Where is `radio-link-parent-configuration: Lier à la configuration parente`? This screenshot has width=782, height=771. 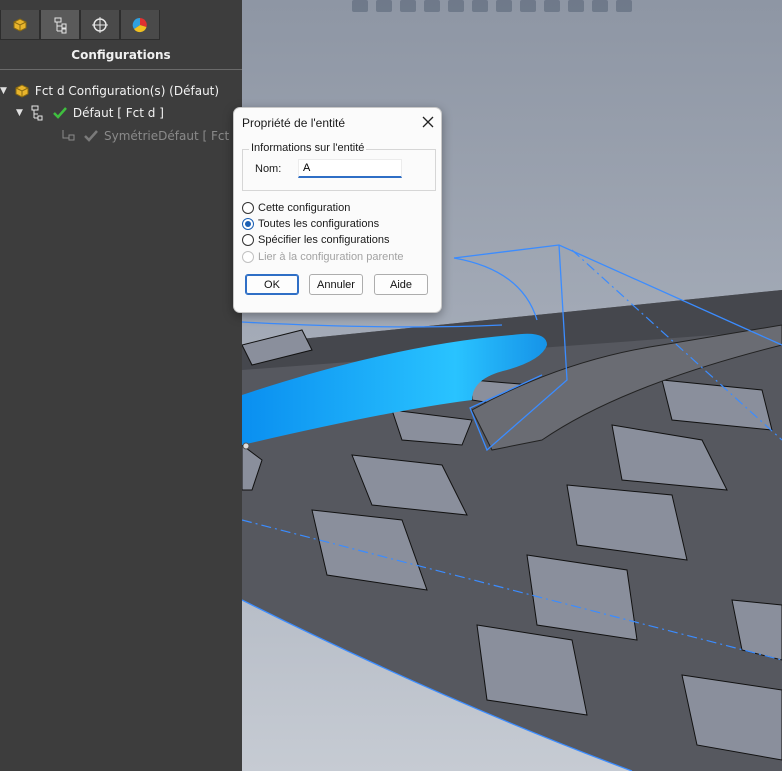
radio-link-parent-configuration: Lier à la configuration parente is located at coordinates (323, 257).